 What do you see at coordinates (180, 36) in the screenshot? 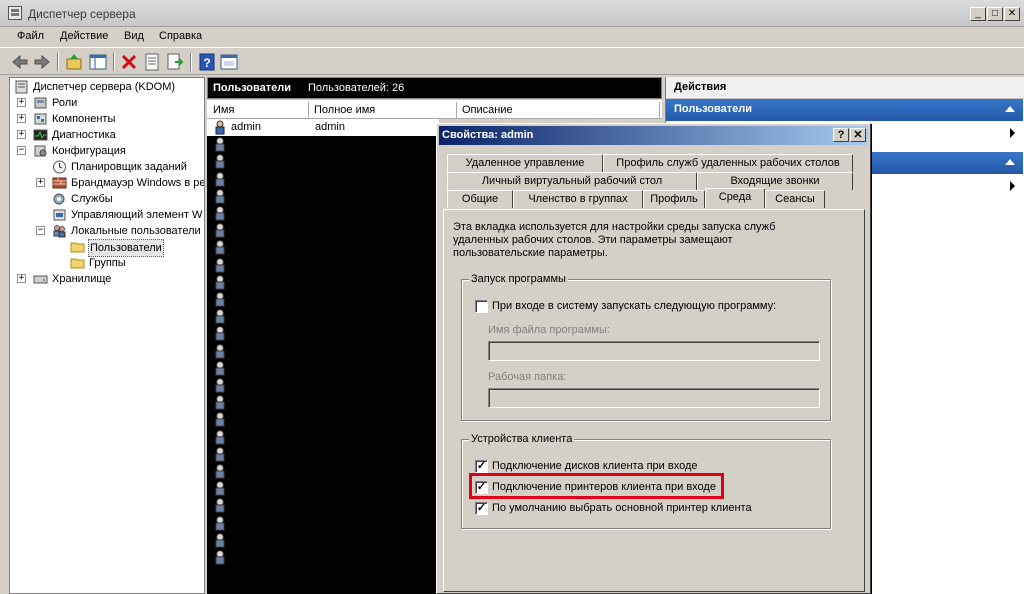
I see `menu-help: Справка` at bounding box center [180, 36].